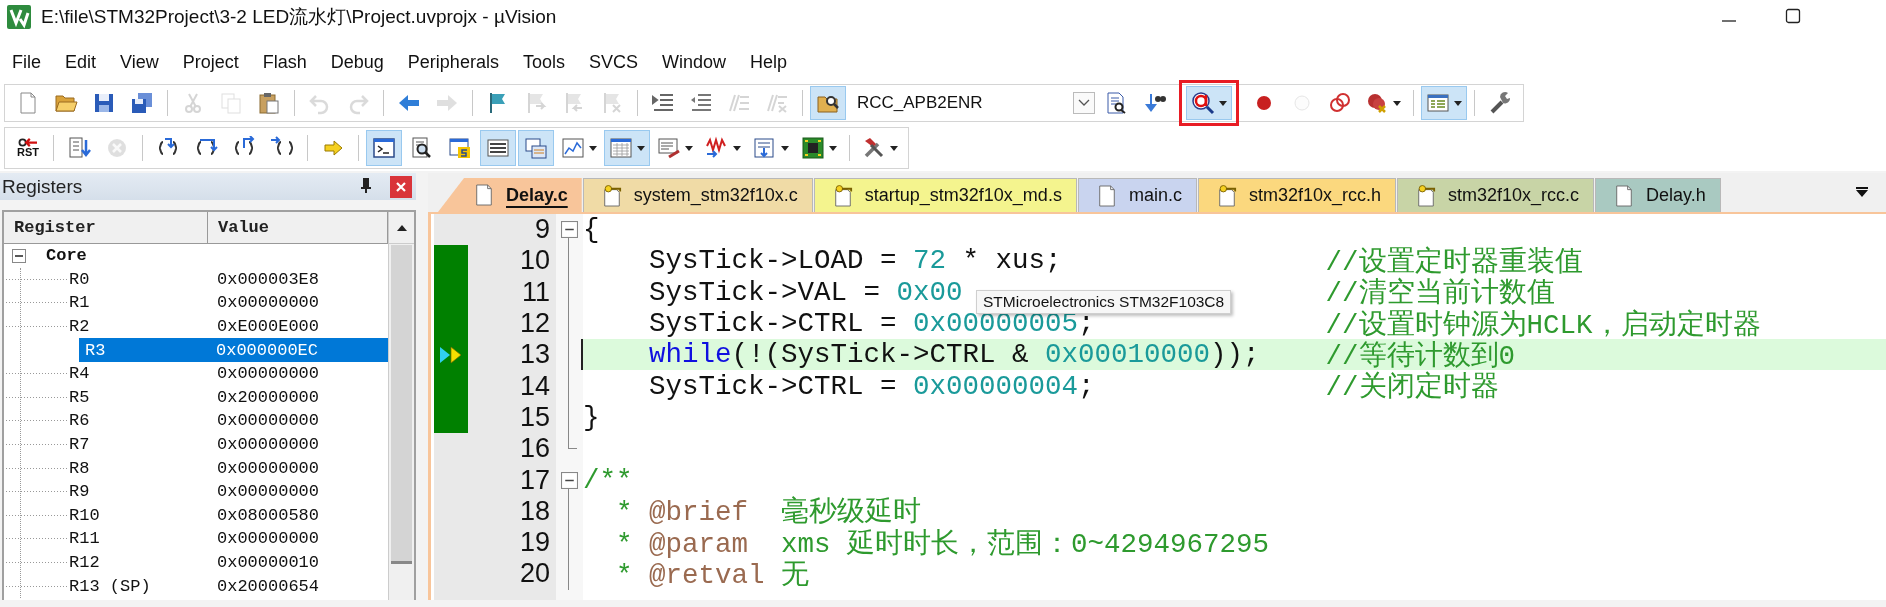 The image size is (1886, 607). What do you see at coordinates (298, 228) in the screenshot?
I see `column-header: Value` at bounding box center [298, 228].